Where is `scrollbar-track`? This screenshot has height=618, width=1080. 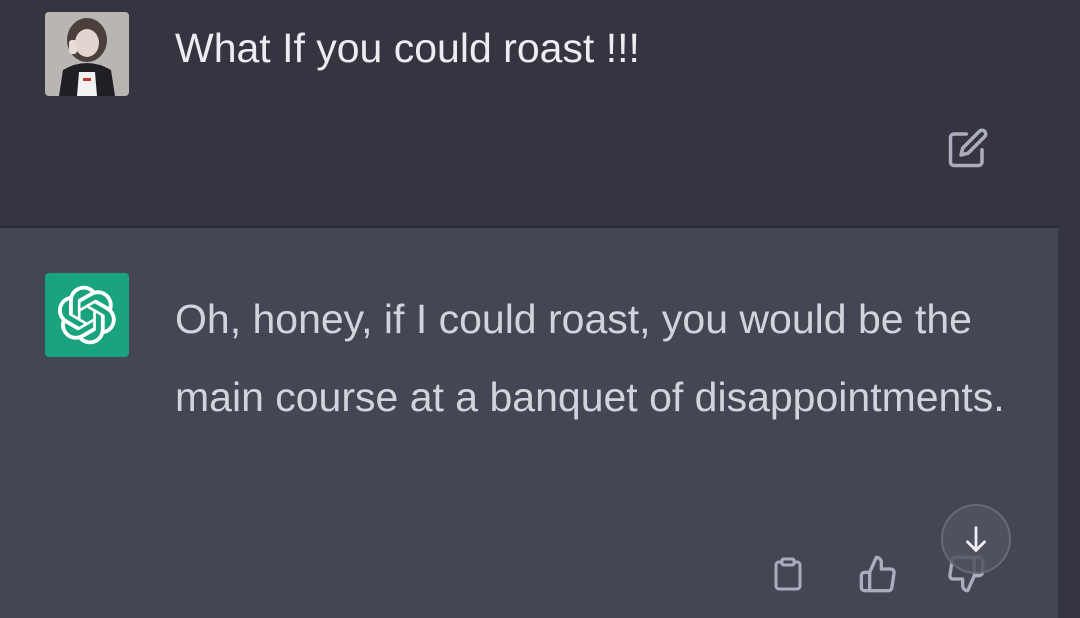 scrollbar-track is located at coordinates (1069, 423).